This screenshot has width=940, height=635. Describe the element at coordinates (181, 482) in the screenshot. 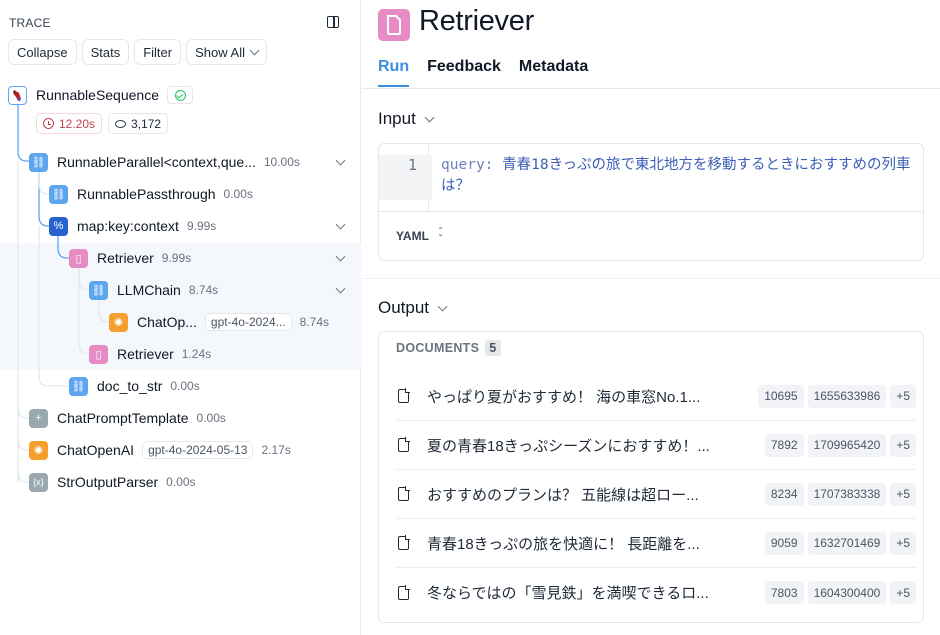

I see `node-duration: 0.00s` at that location.